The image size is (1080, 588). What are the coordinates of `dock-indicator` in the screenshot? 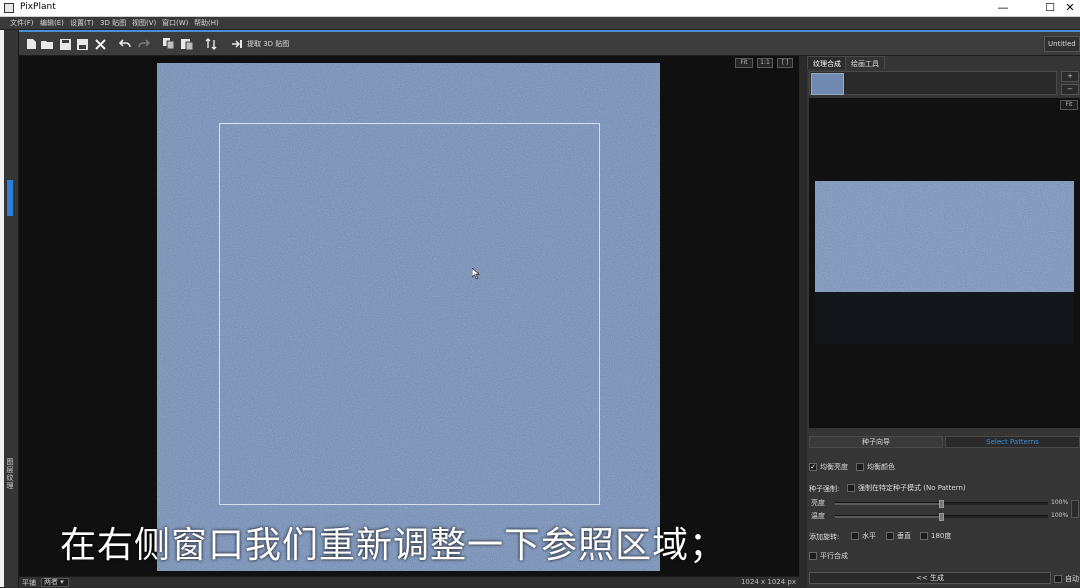 It's located at (10, 198).